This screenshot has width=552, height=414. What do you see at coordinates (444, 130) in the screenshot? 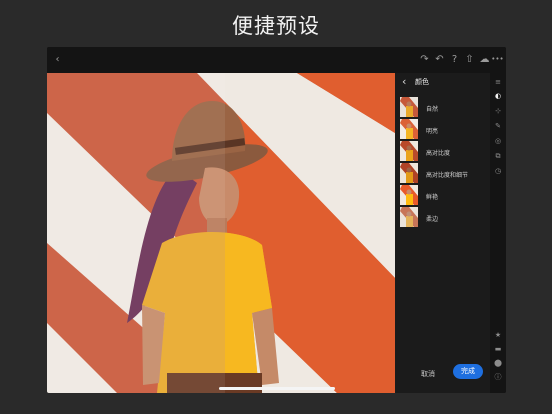
I see `preset-item: 明亮` at bounding box center [444, 130].